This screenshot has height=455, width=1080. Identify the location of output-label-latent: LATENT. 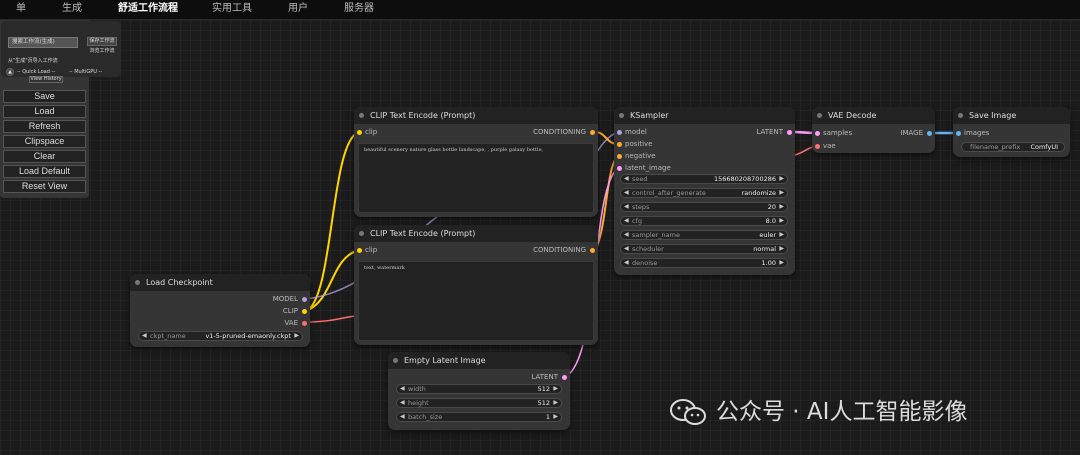
(769, 132).